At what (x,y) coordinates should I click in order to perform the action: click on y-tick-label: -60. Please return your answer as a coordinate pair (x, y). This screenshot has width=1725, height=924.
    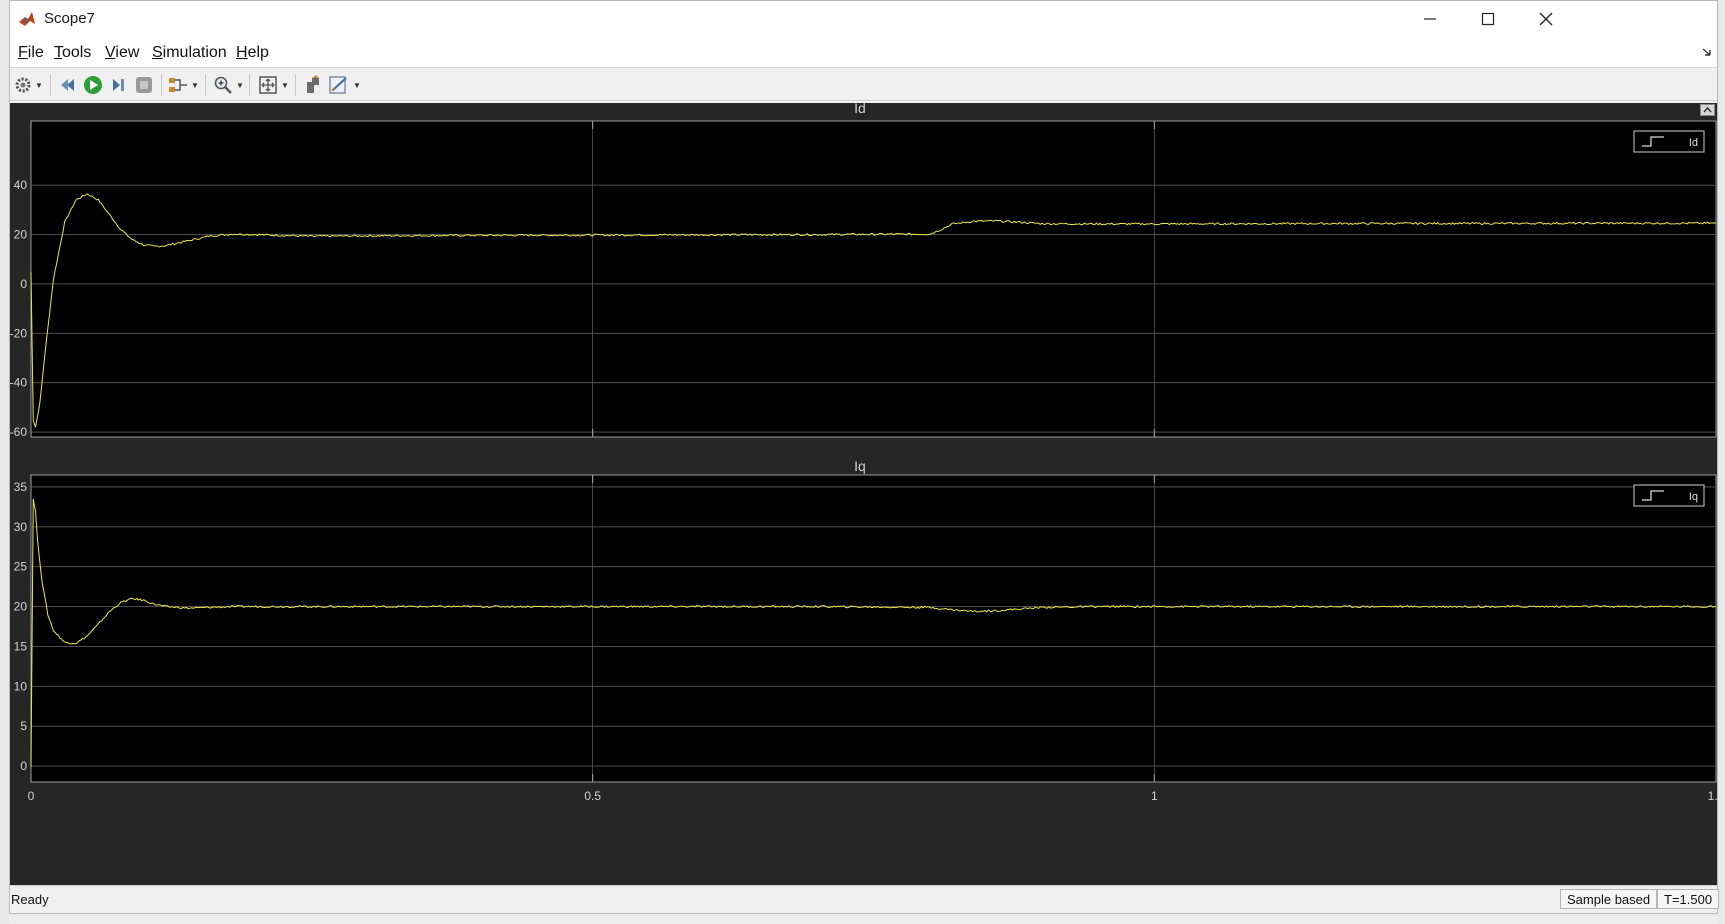
    Looking at the image, I should click on (18, 432).